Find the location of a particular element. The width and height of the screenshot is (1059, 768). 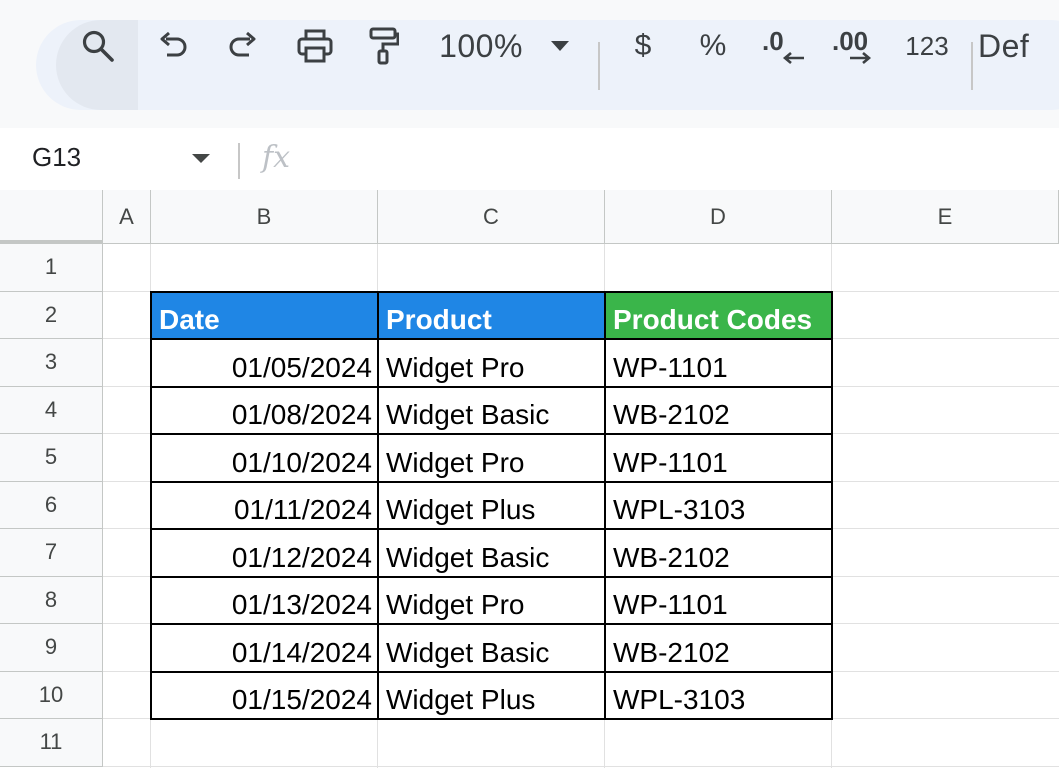

search-icon is located at coordinates (98, 46).